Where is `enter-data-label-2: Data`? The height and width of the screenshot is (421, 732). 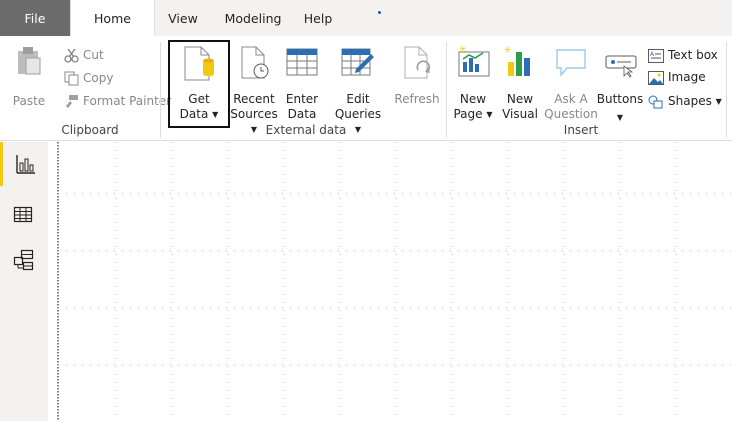 enter-data-label-2: Data is located at coordinates (302, 114).